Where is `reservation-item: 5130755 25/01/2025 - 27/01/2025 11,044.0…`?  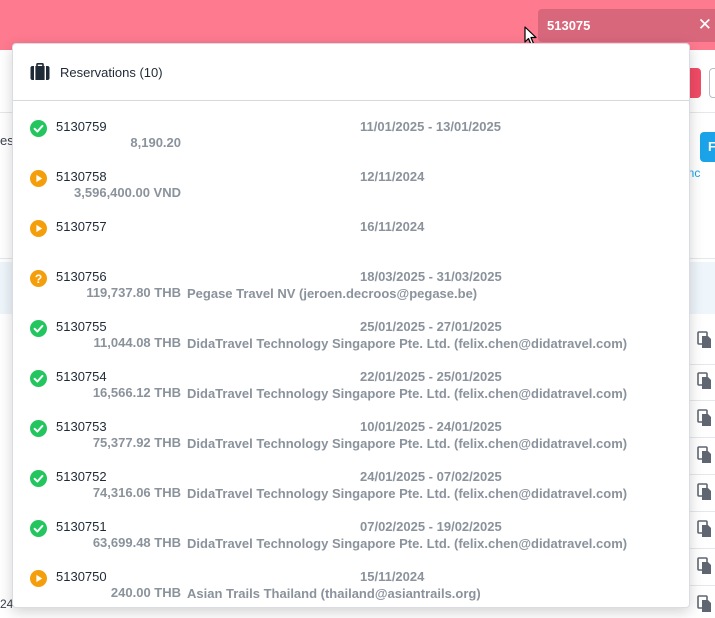
reservation-item: 5130755 25/01/2025 - 27/01/2025 11,044.0… is located at coordinates (351, 342).